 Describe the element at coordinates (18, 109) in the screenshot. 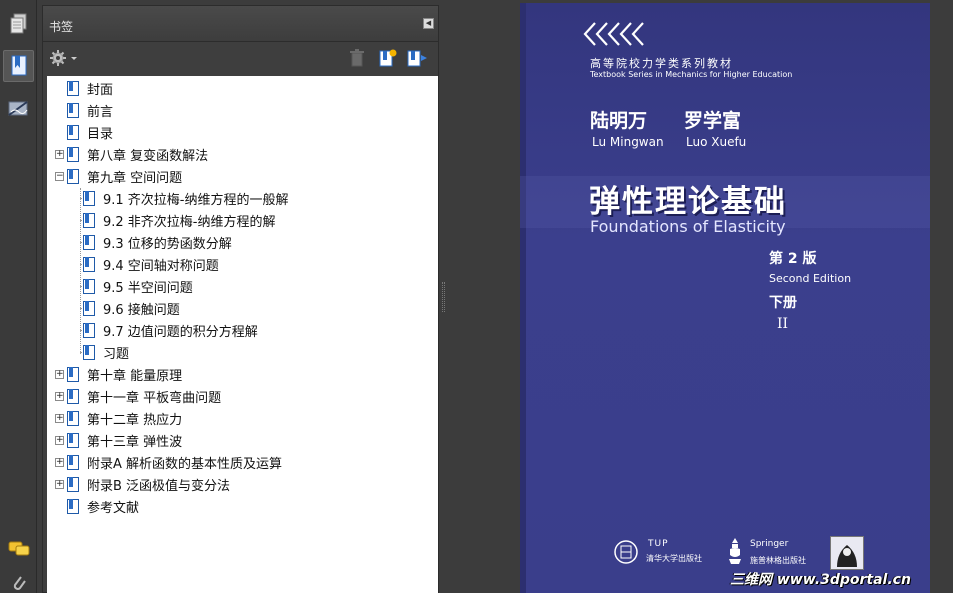

I see `signatures-icon` at that location.